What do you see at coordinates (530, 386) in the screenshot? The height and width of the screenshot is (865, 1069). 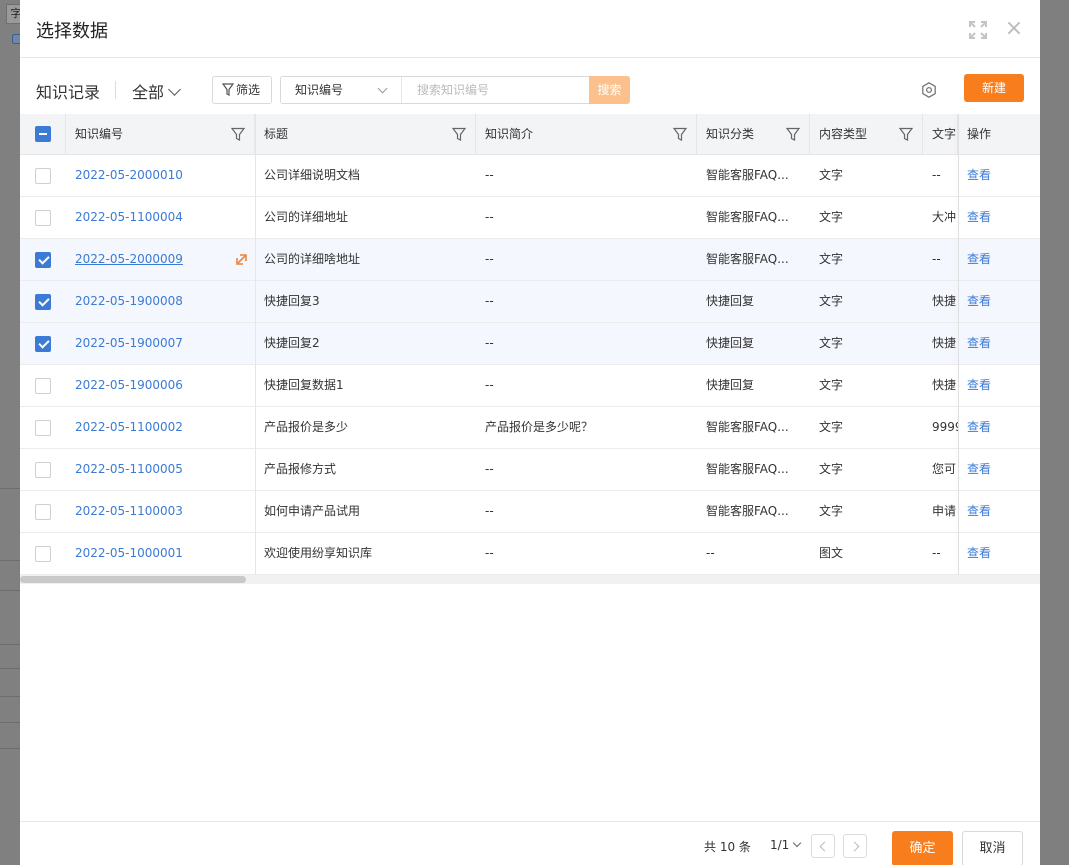 I see `table-row: 2022-05-1900006 快捷回复数据1 -- 快捷回复 文字 快捷 查看` at bounding box center [530, 386].